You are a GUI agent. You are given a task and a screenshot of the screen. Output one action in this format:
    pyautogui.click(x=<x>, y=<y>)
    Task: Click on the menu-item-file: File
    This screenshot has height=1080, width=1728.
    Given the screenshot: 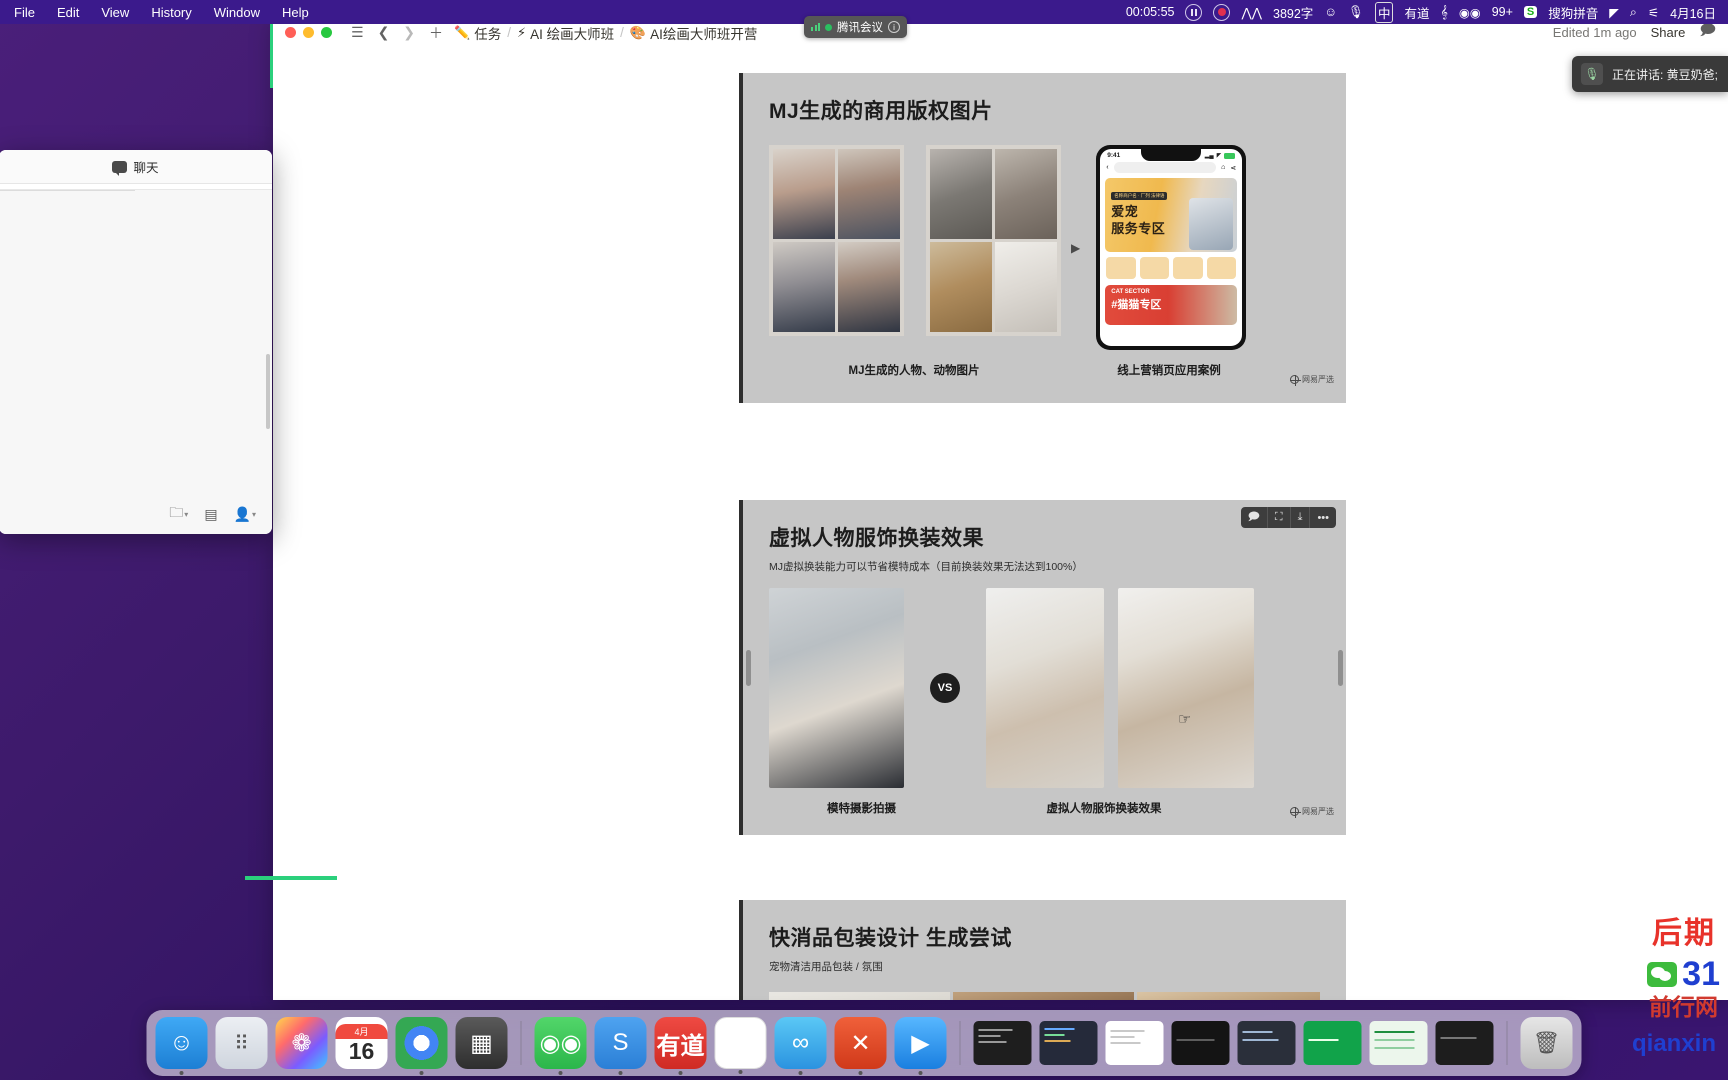 What is the action you would take?
    pyautogui.click(x=24, y=12)
    